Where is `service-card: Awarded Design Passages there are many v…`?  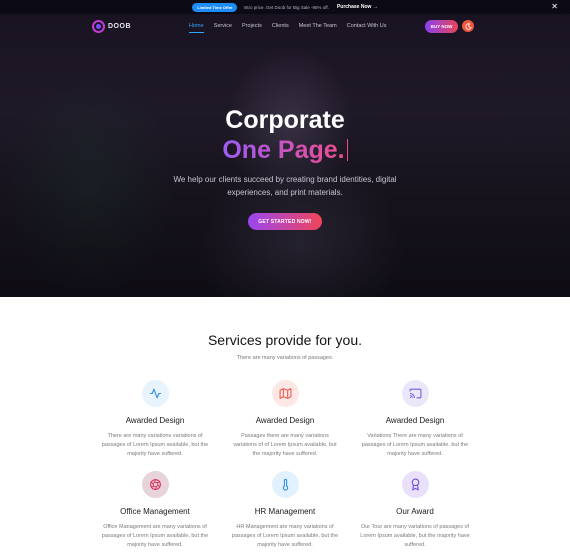
service-card: Awarded Design Passages there are many v… is located at coordinates (285, 419).